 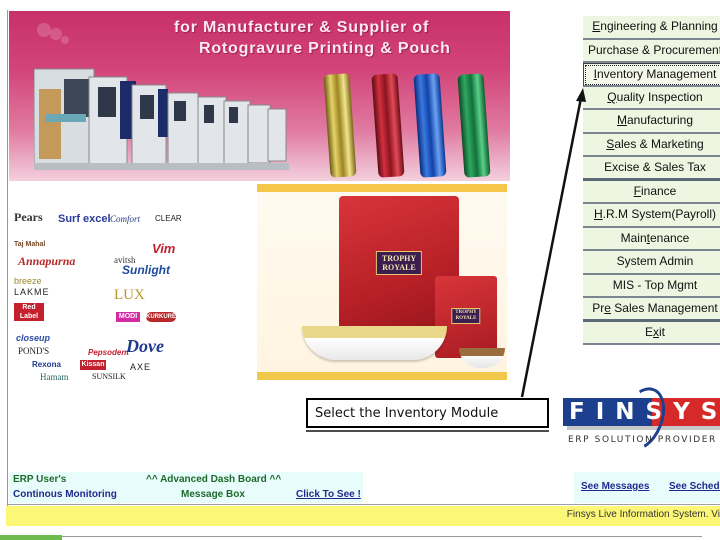 What do you see at coordinates (607, 308) in the screenshot?
I see `accelerator: e` at bounding box center [607, 308].